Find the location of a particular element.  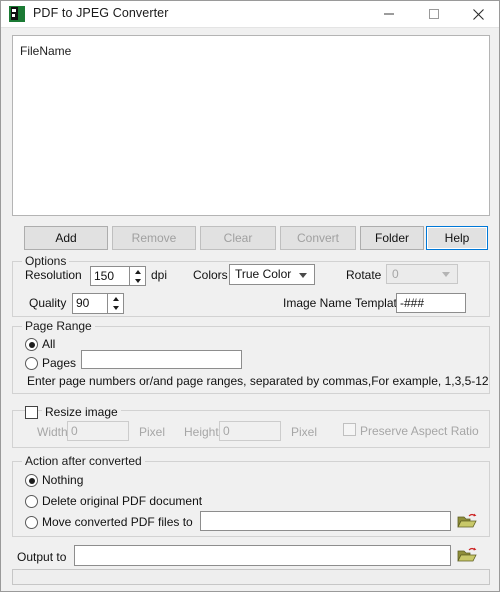

action-delete-original-label: Delete original PDF document is located at coordinates (122, 501).